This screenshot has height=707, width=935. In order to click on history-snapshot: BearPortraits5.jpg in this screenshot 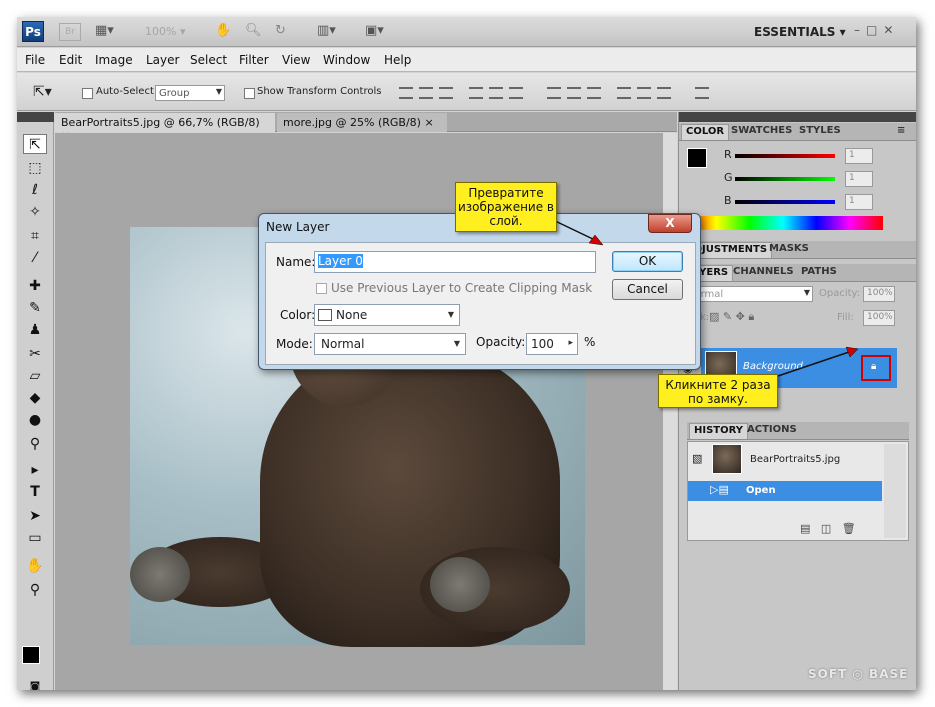, I will do `click(795, 459)`.